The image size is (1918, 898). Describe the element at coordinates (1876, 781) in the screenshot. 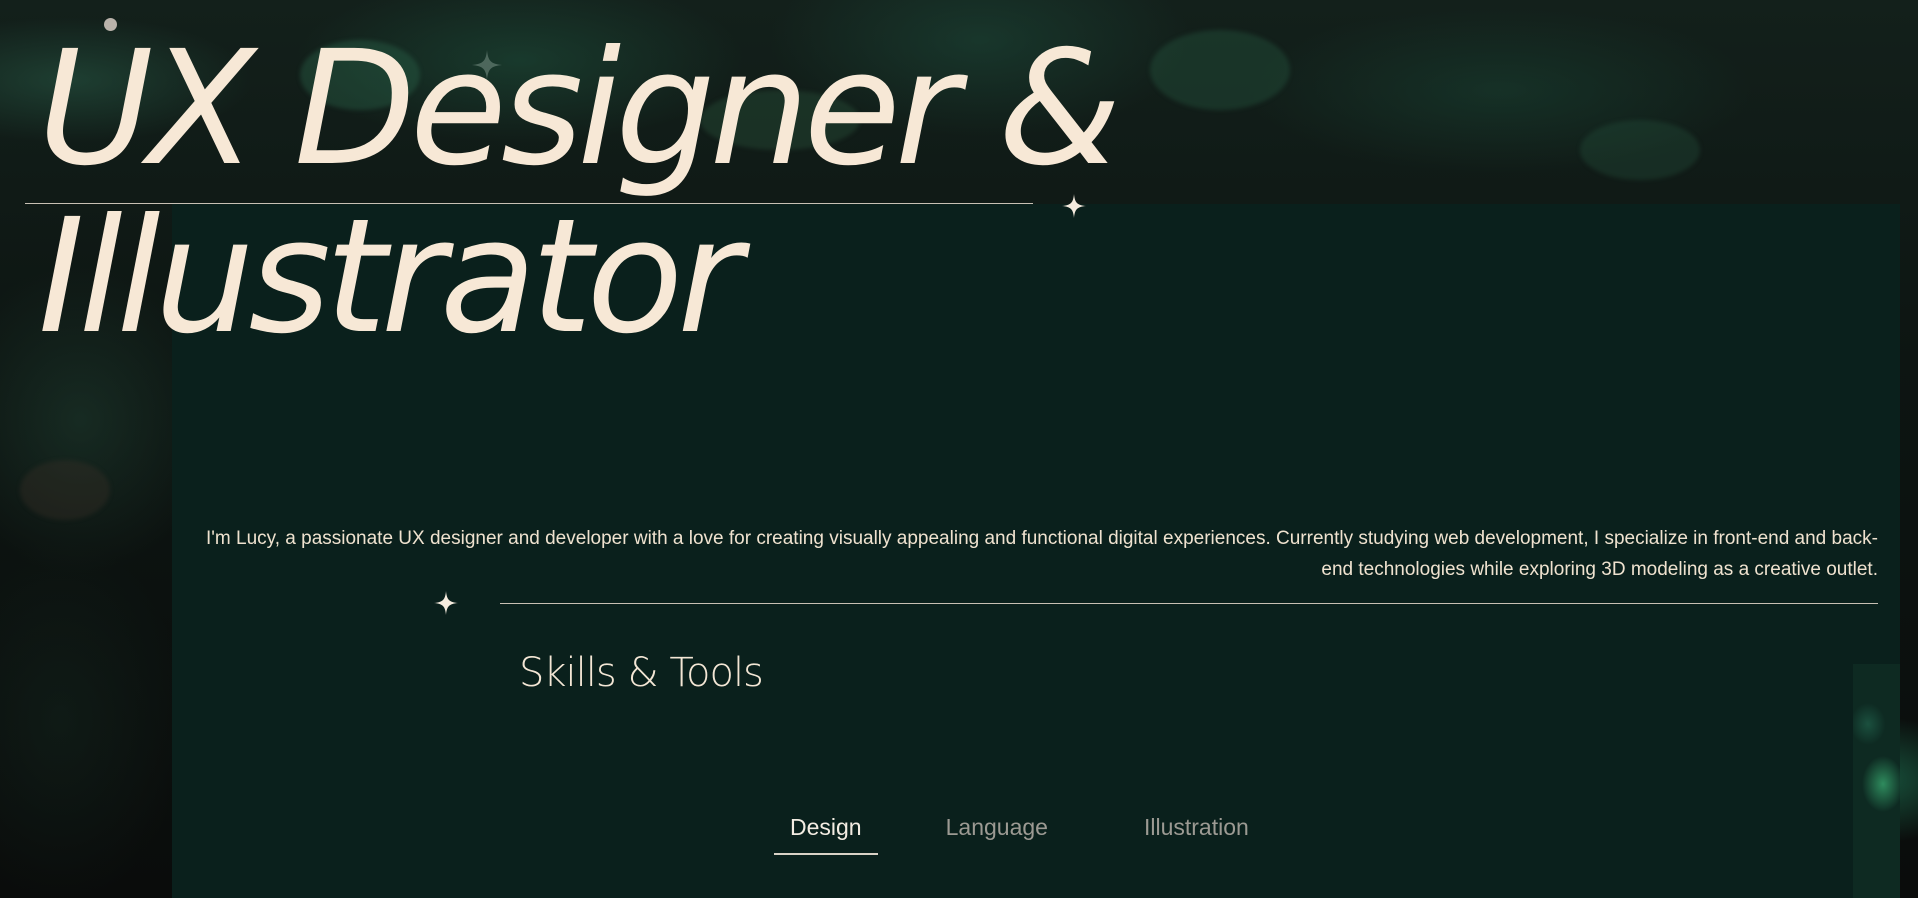

I see `decorative-strip` at that location.